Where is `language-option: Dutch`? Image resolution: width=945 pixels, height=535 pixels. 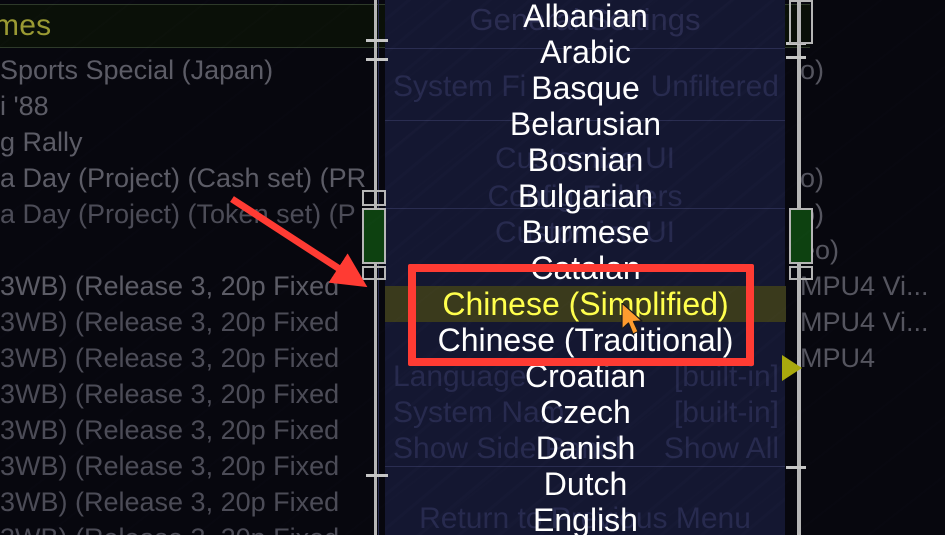
language-option: Dutch is located at coordinates (585, 484).